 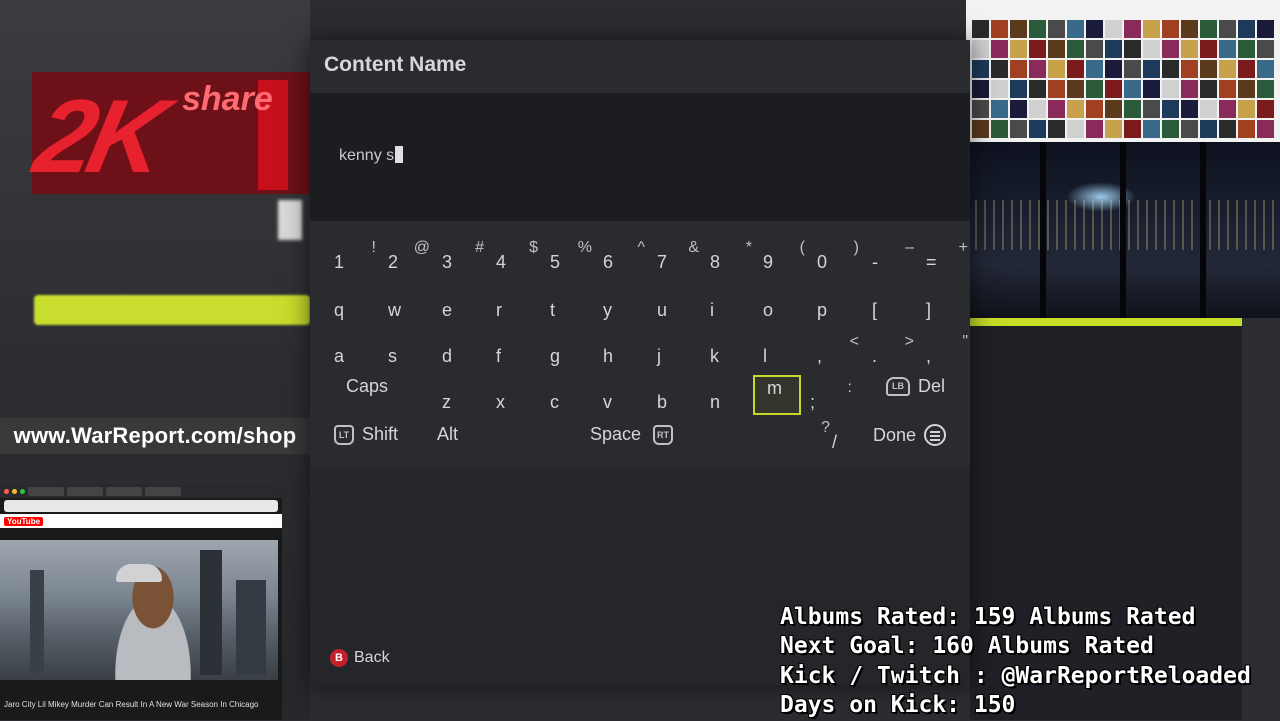 I want to click on key-symbol: = +, so click(x=950, y=259).